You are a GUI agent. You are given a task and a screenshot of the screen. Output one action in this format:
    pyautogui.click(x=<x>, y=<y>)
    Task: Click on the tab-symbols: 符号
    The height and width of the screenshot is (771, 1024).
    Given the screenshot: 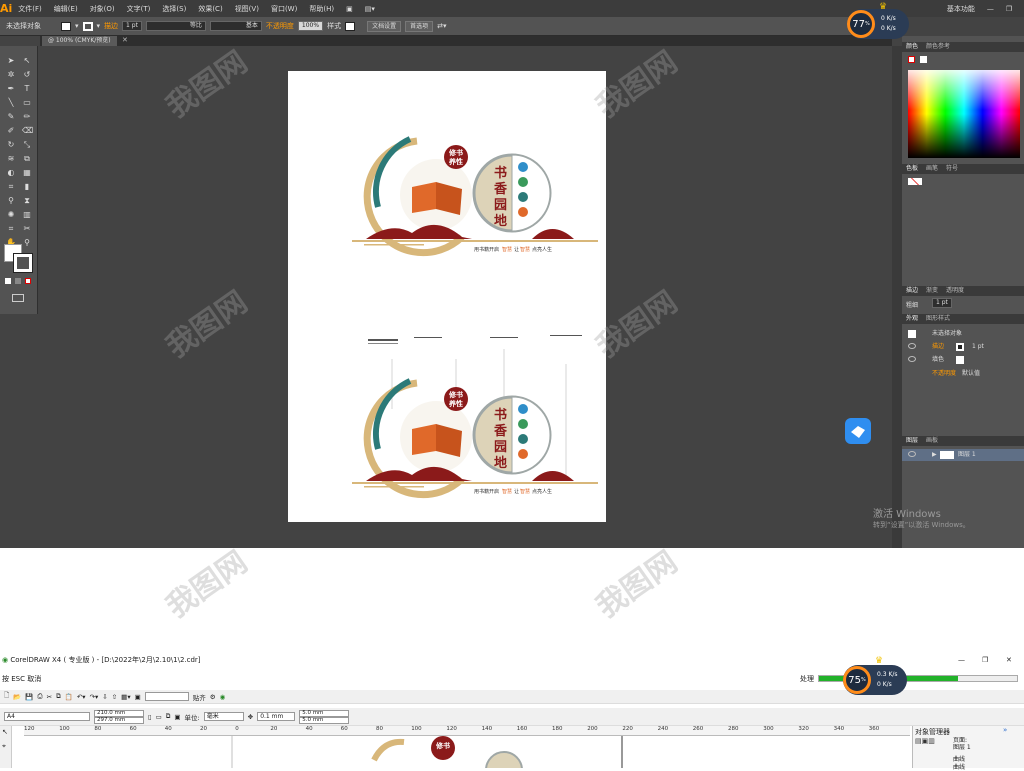 What is the action you would take?
    pyautogui.click(x=952, y=169)
    